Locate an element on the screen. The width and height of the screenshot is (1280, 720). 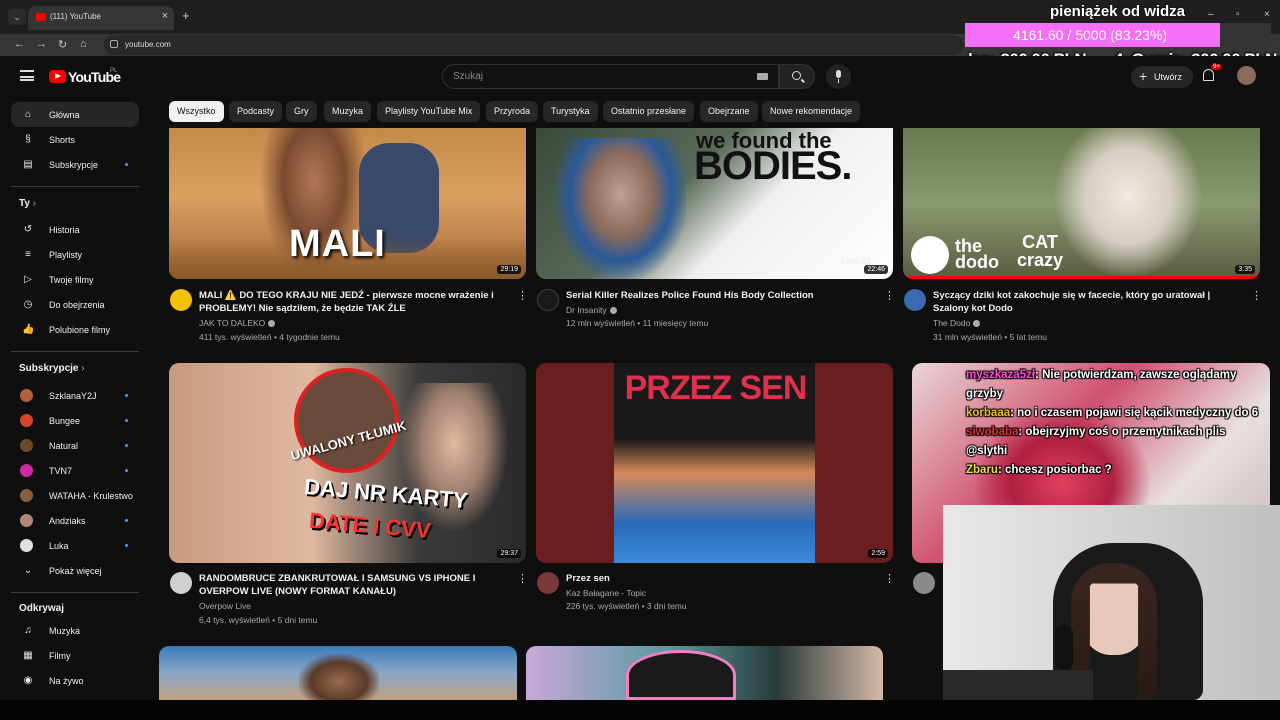
new-tab-icon: + is located at coordinates (186, 15).